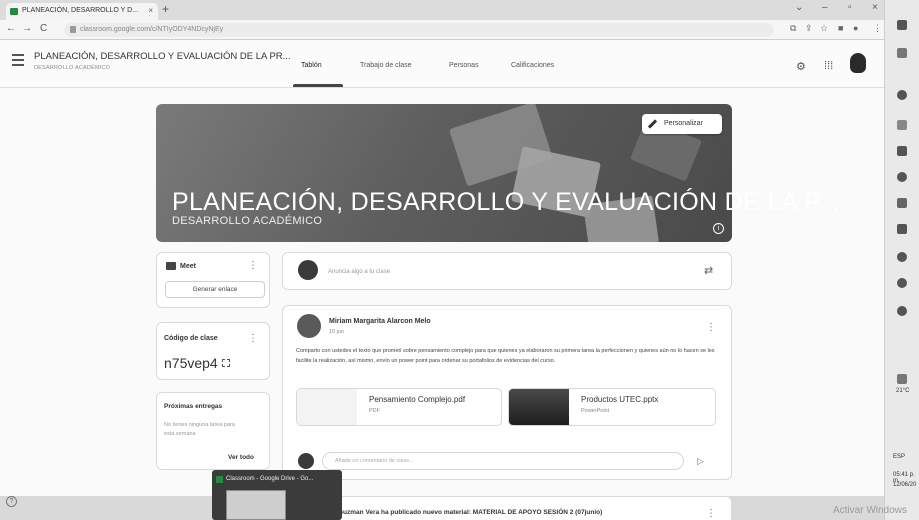  Describe the element at coordinates (799, 7) in the screenshot. I see `tab-search-icon: ⌄` at that location.